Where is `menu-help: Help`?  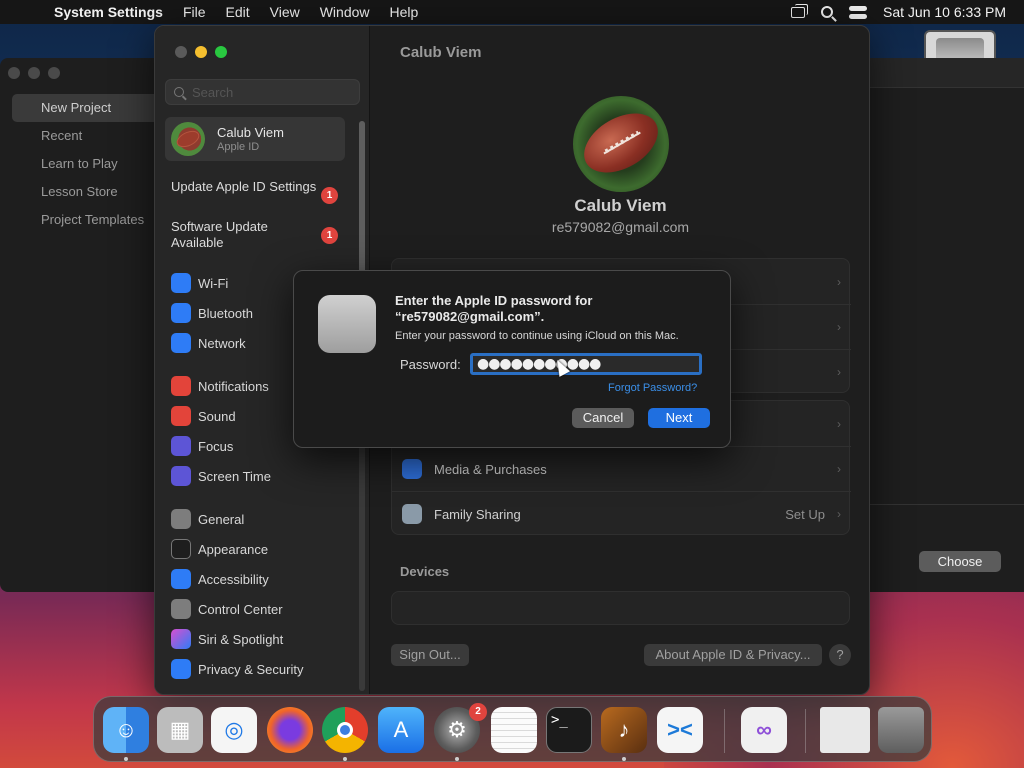 menu-help: Help is located at coordinates (404, 12).